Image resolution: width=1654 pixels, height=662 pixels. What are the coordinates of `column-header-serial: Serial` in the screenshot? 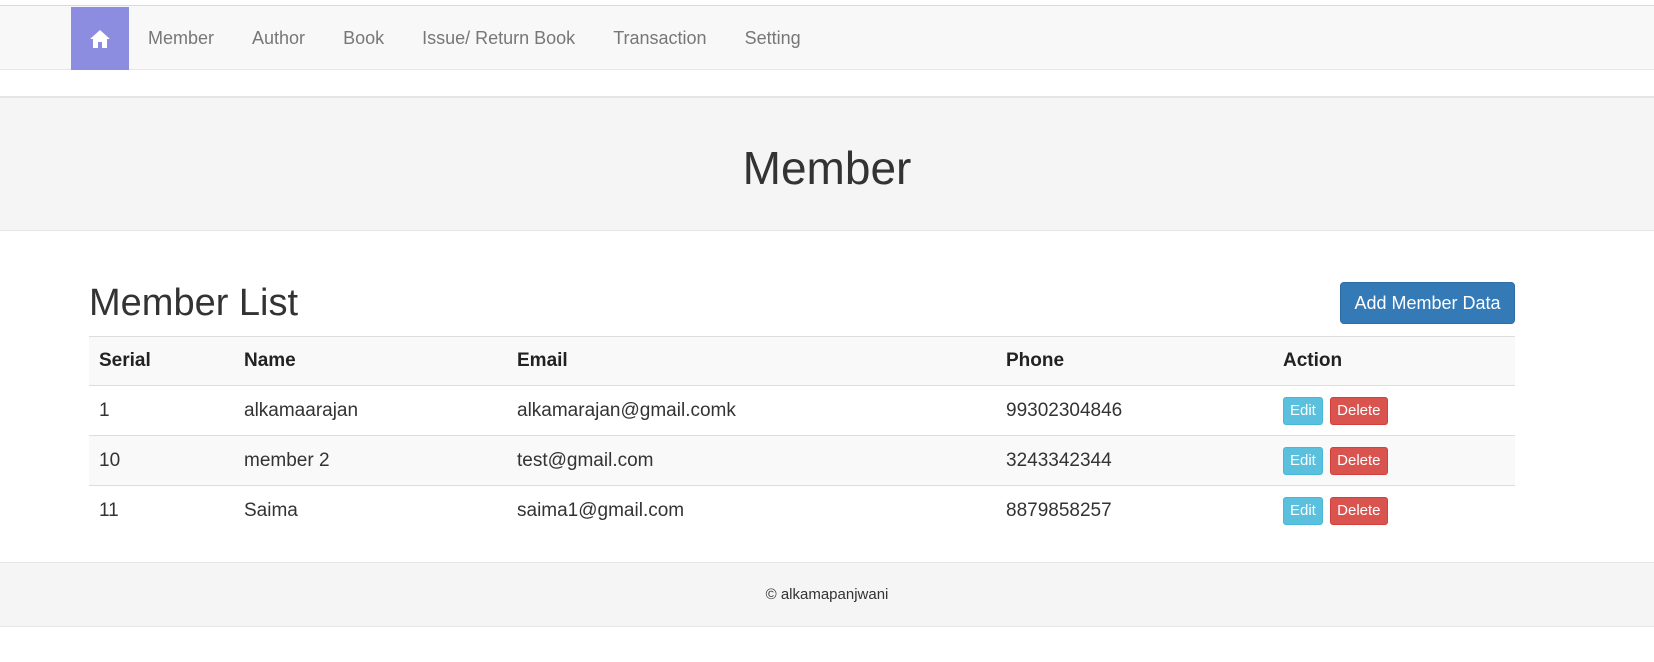 It's located at (161, 361).